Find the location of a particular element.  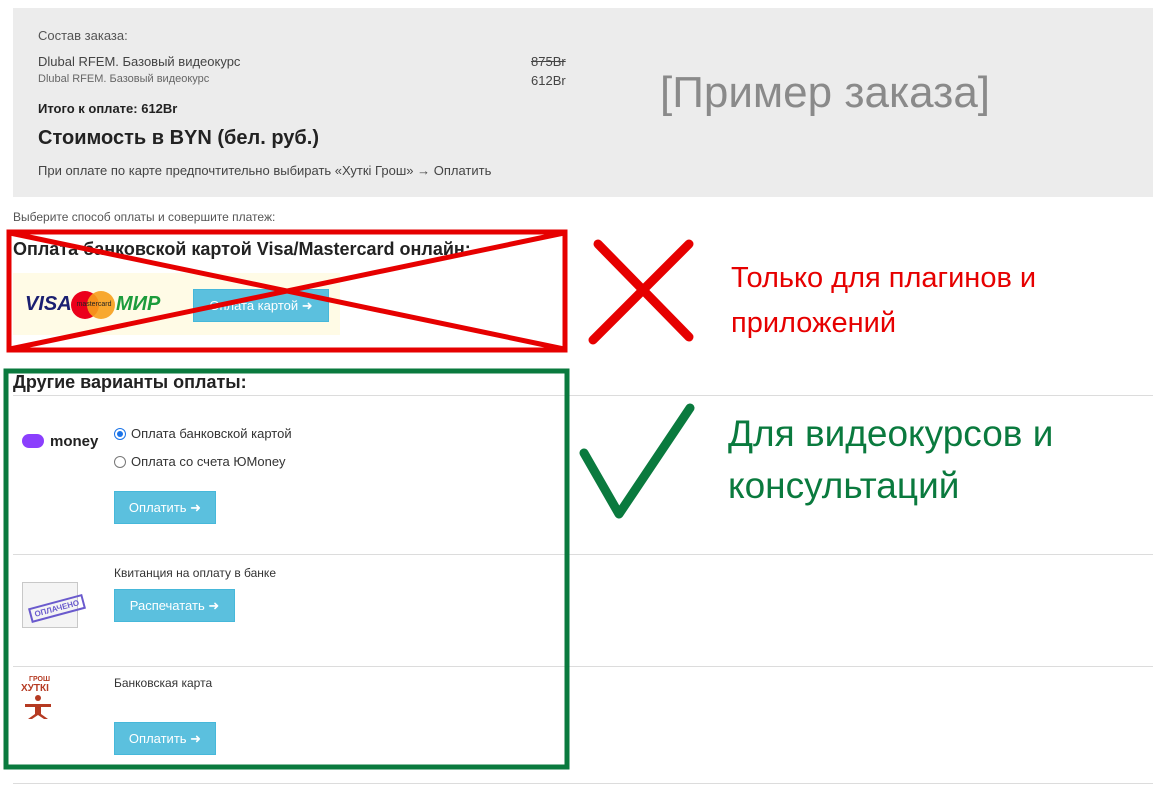

green-checkmark-icon is located at coordinates (637, 461).